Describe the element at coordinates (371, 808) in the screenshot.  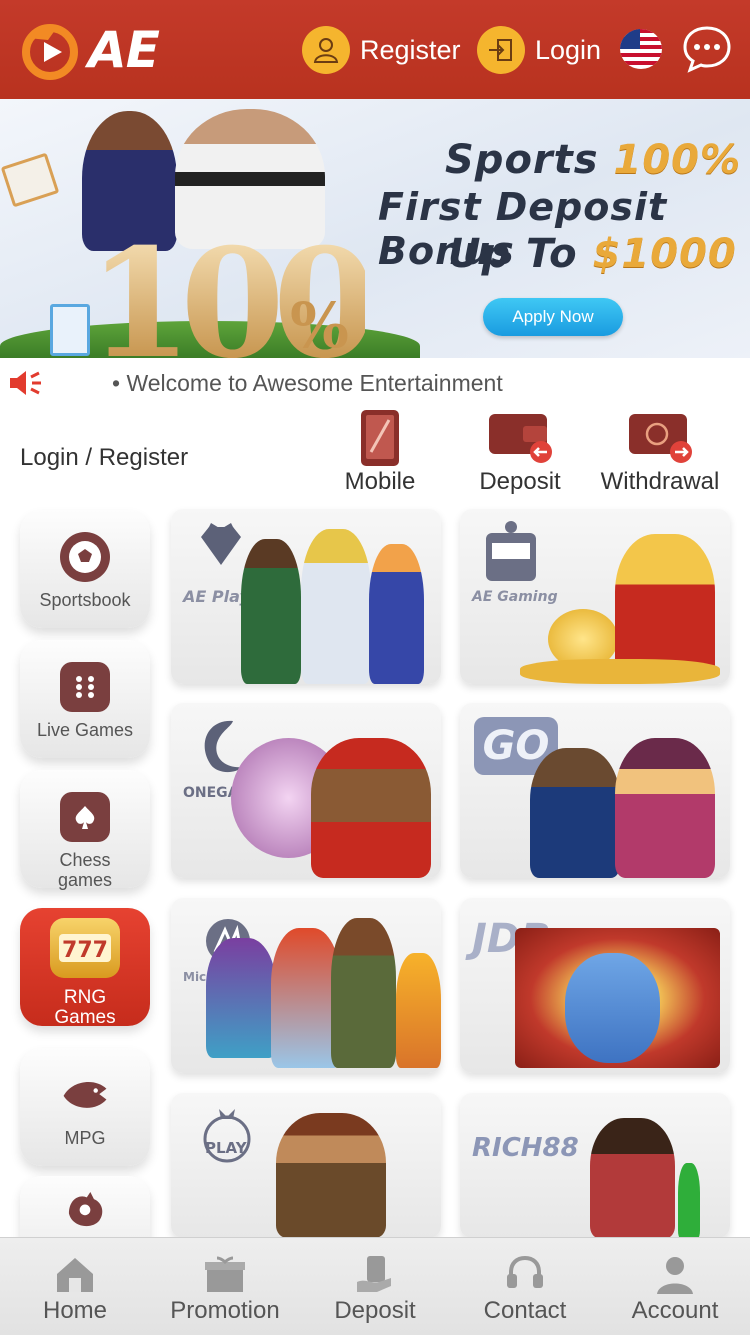
I see `monkey-character-art` at that location.